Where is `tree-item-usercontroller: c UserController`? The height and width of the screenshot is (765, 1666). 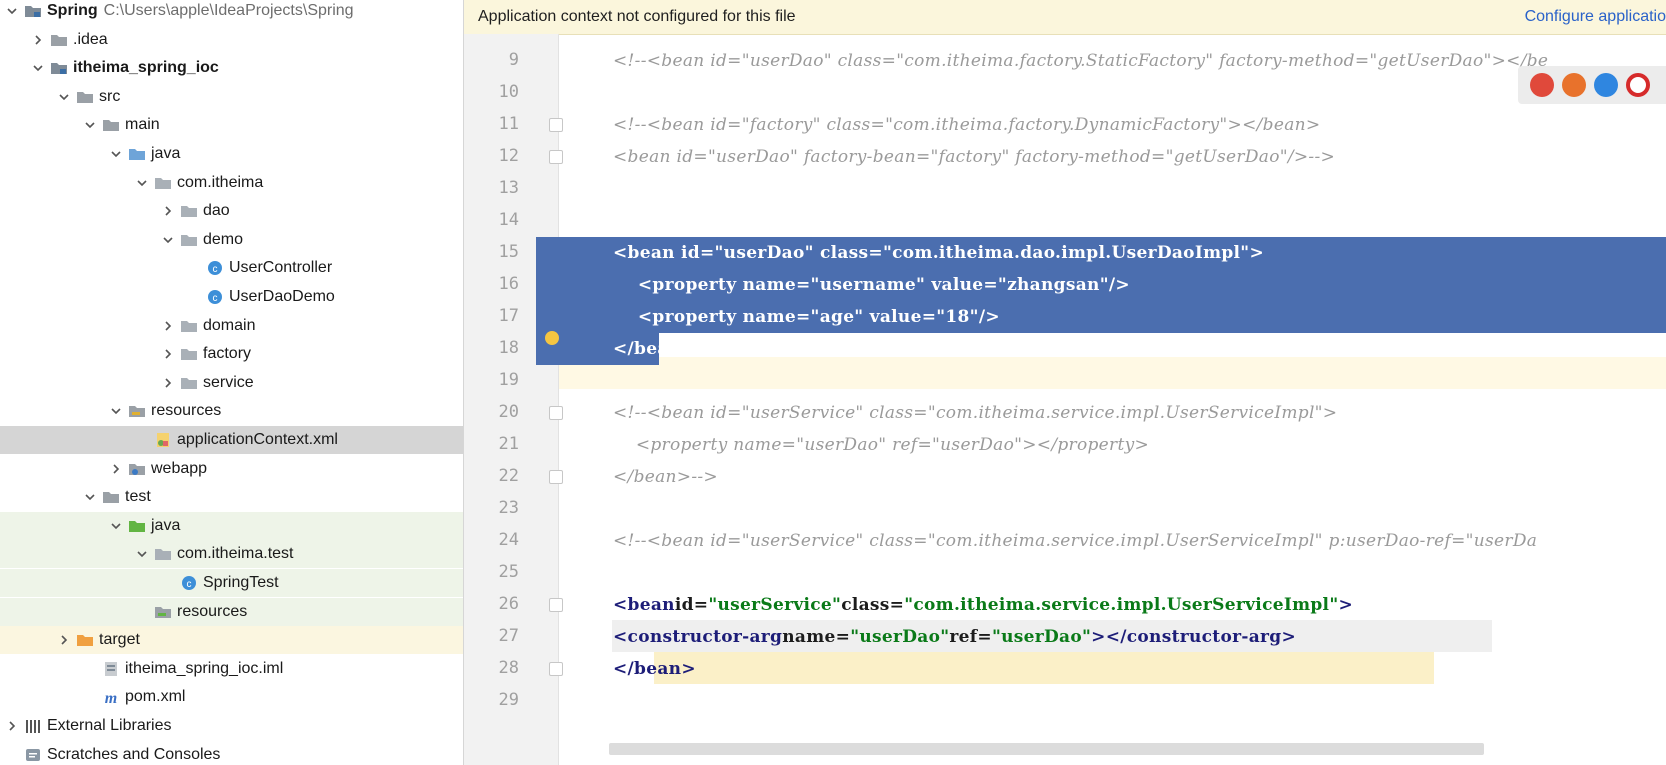
tree-item-usercontroller: c UserController is located at coordinates (231, 268).